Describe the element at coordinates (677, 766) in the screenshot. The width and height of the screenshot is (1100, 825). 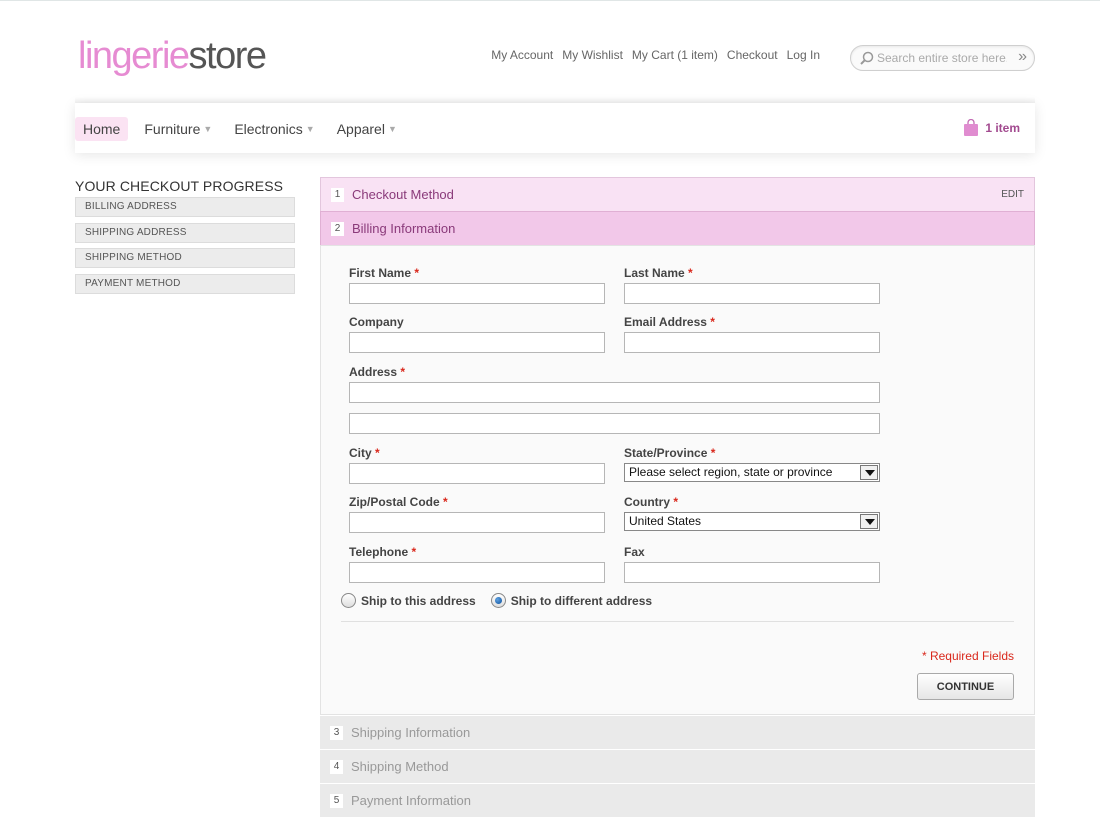
I see `step-shipping-method: 4 Shipping Method` at that location.